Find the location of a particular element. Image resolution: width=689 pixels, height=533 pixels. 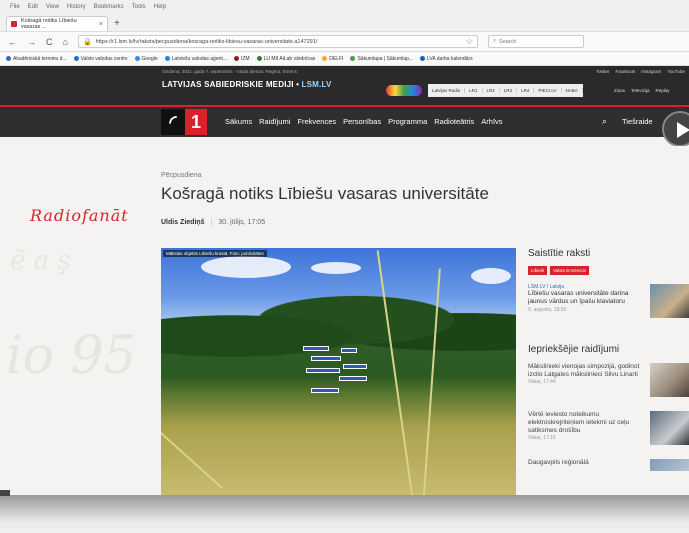

menu-bookmarks: Bookmarks is located at coordinates (109, 7).